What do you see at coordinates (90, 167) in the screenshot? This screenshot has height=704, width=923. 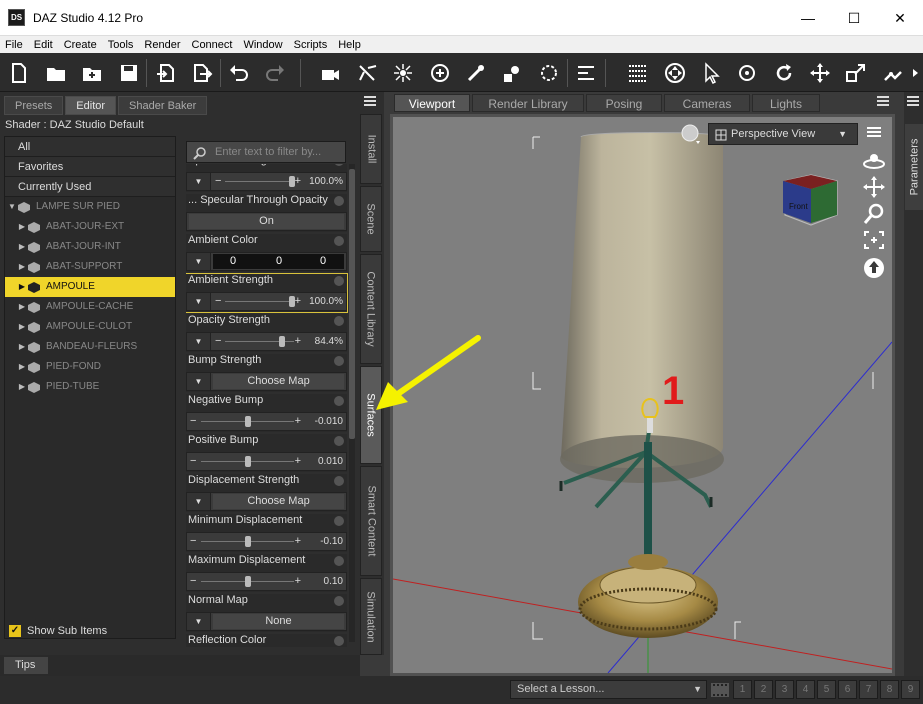 I see `filter-favorites: Favorites` at bounding box center [90, 167].